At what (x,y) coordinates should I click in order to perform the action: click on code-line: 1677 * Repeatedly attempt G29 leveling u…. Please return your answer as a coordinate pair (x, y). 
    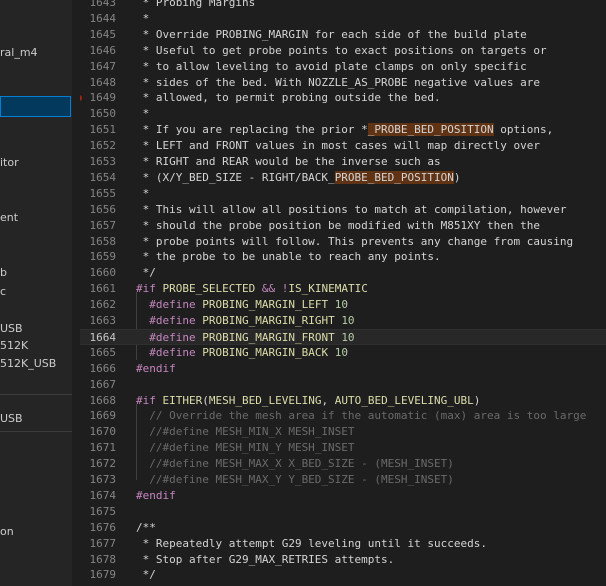
    Looking at the image, I should click on (343, 544).